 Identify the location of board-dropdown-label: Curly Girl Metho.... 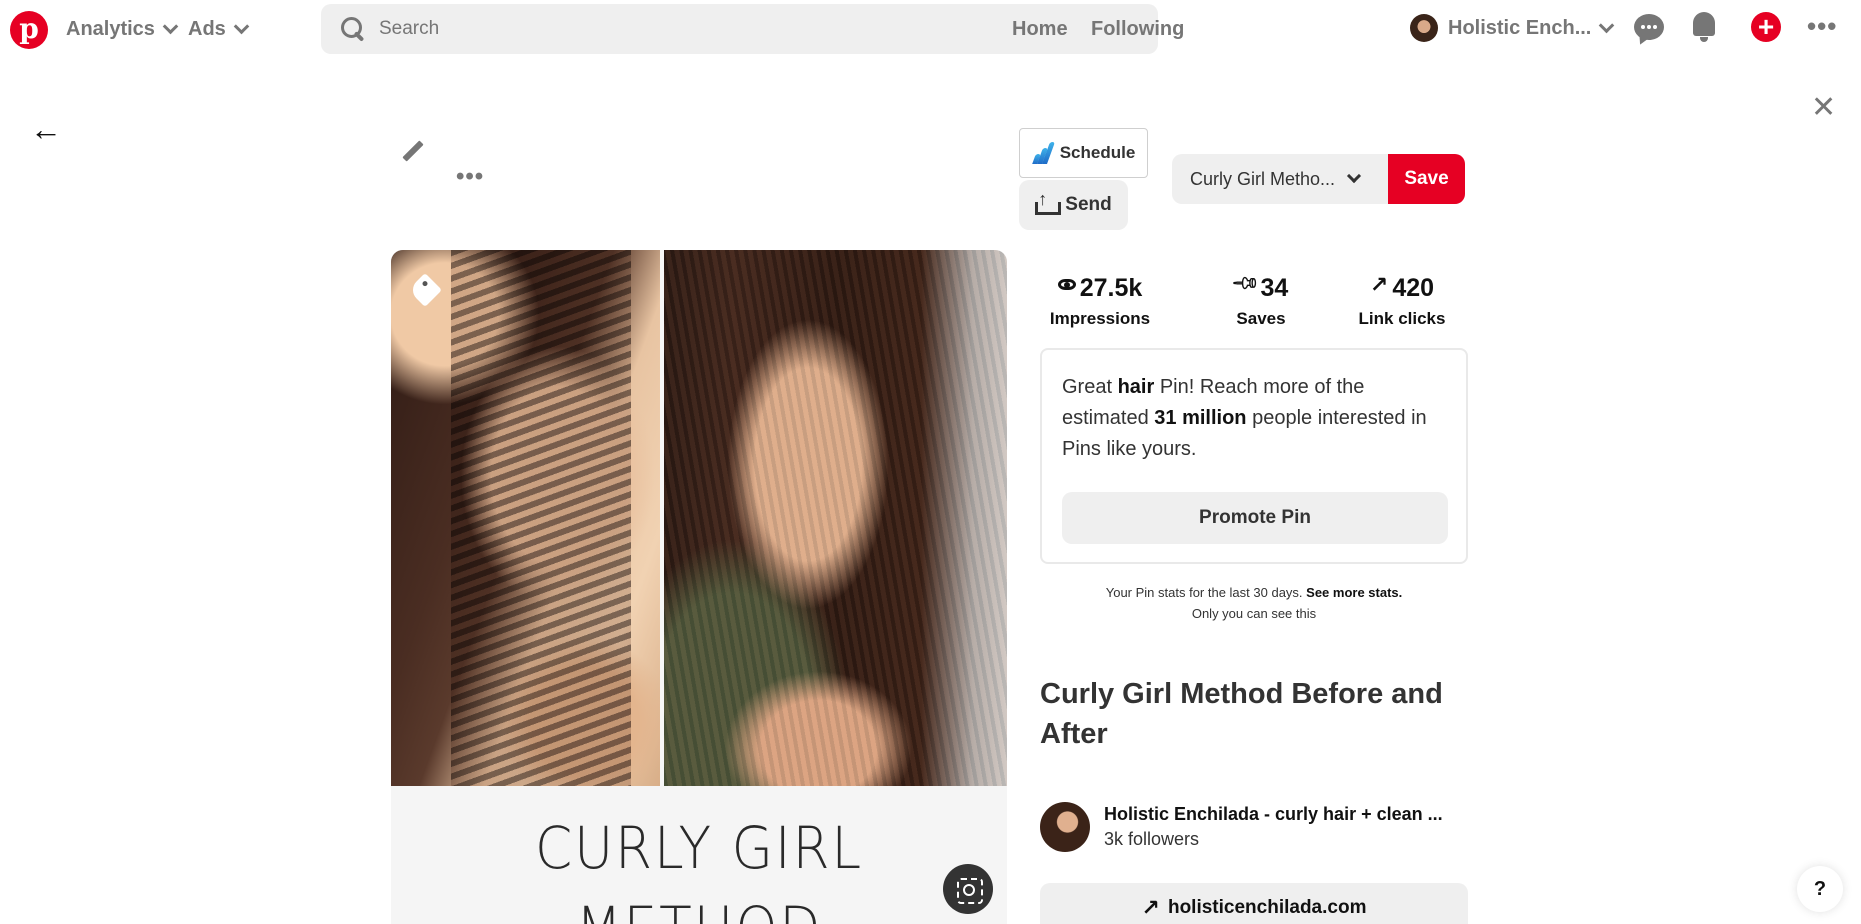
(1263, 178).